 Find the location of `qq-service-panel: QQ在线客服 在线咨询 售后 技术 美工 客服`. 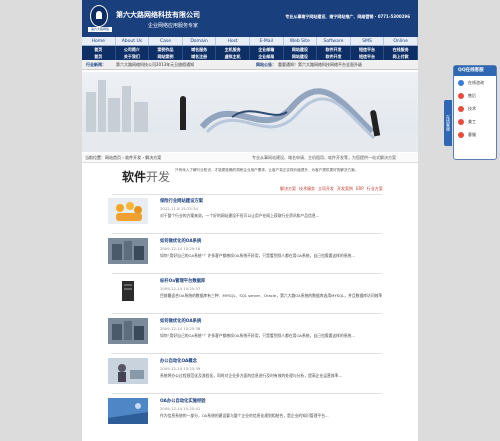

qq-service-panel: QQ在线客服 在线咨询 售后 技术 美工 客服 is located at coordinates (475, 112).